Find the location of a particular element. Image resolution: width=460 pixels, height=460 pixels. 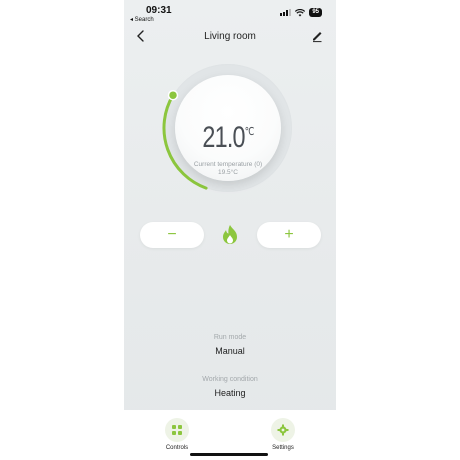

status-icons: 95 is located at coordinates (301, 12).